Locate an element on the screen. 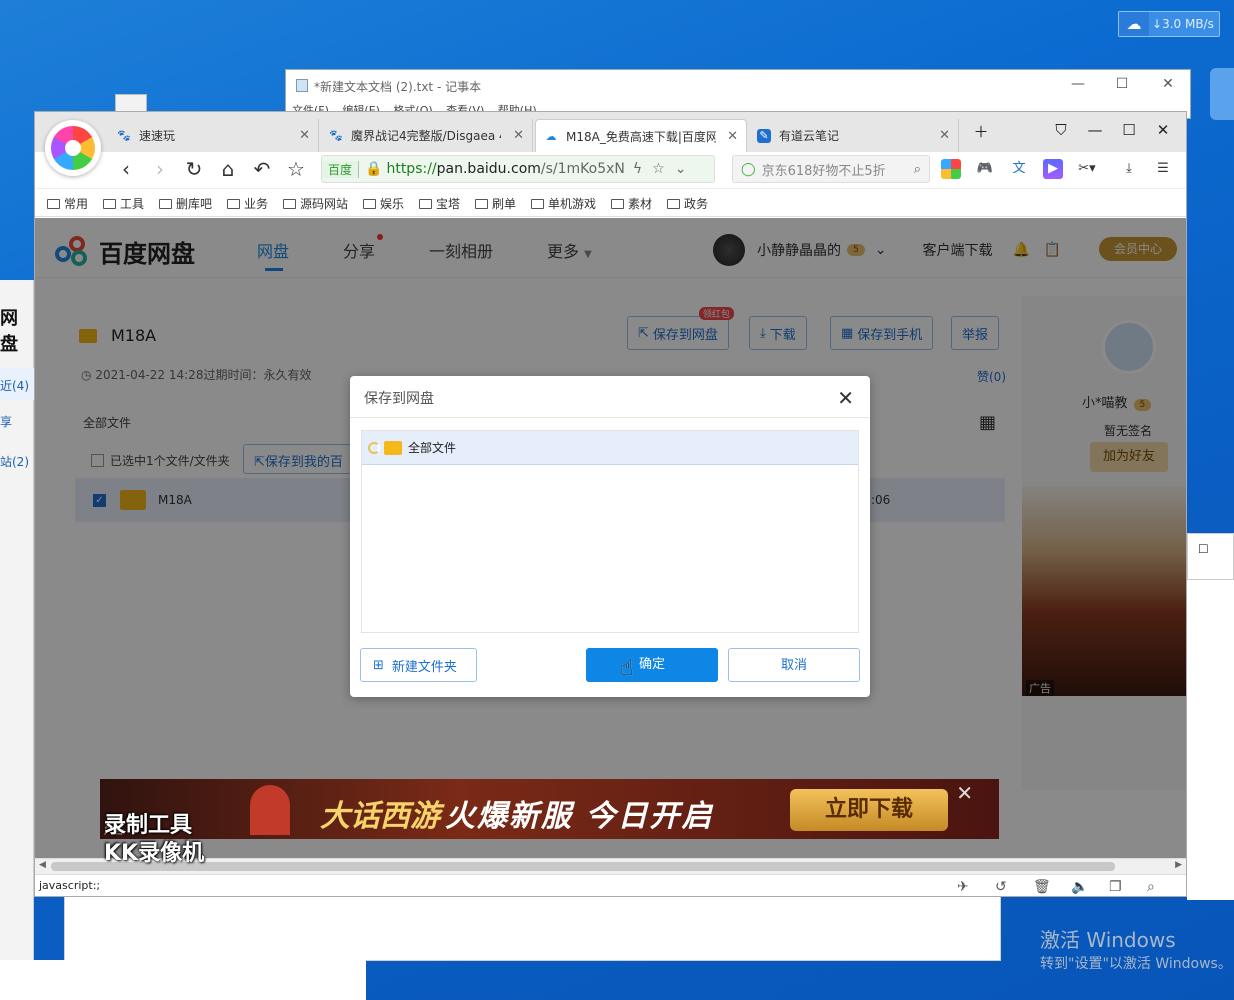  horizontal-scrollbar: ◀ ▶ is located at coordinates (610, 866).